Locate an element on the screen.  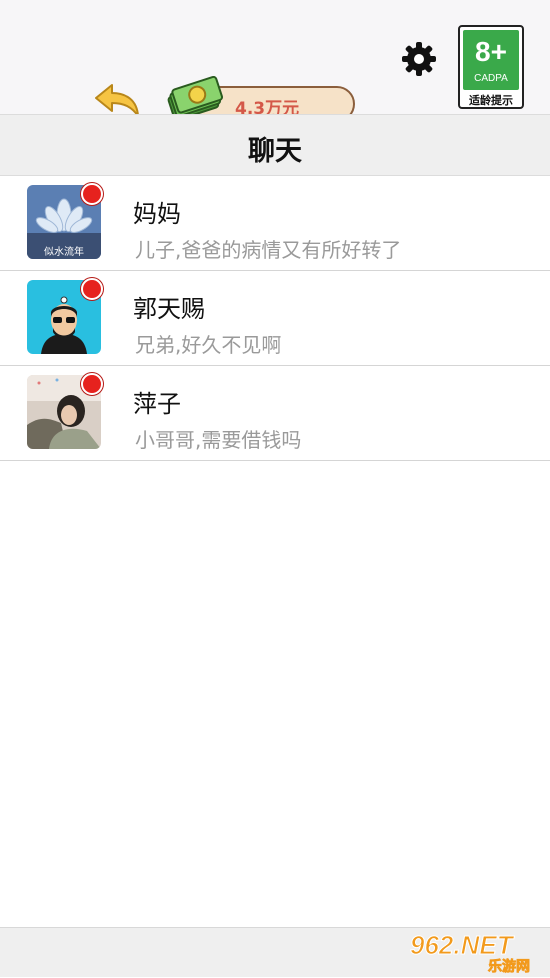
chat-row-guotianci: 郭天赐 兄弟,好久不见啊 is located at coordinates (275, 318).